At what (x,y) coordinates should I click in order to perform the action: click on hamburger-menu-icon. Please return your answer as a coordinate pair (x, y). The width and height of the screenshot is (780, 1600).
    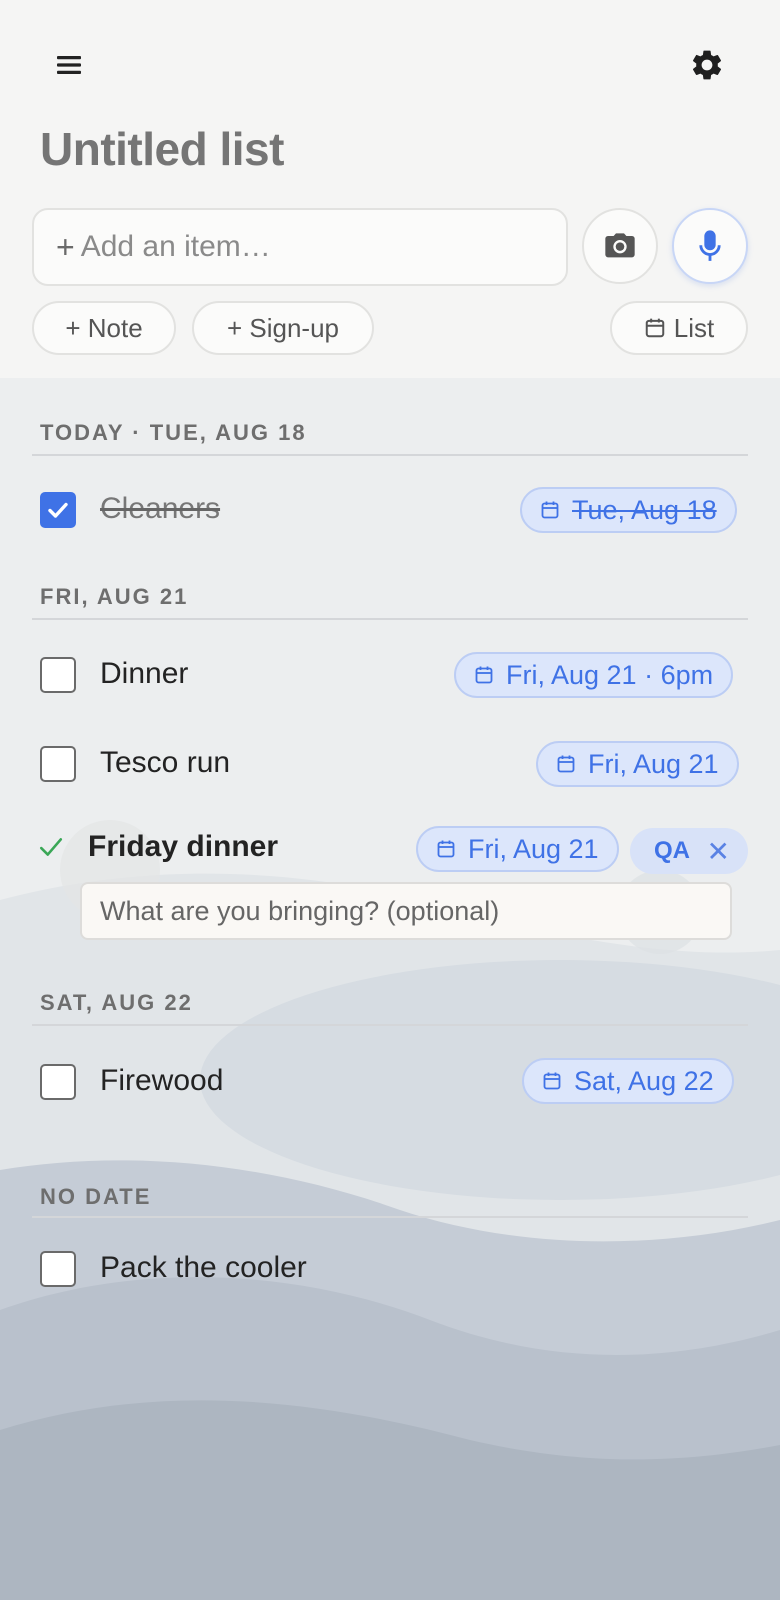
    Looking at the image, I should click on (69, 65).